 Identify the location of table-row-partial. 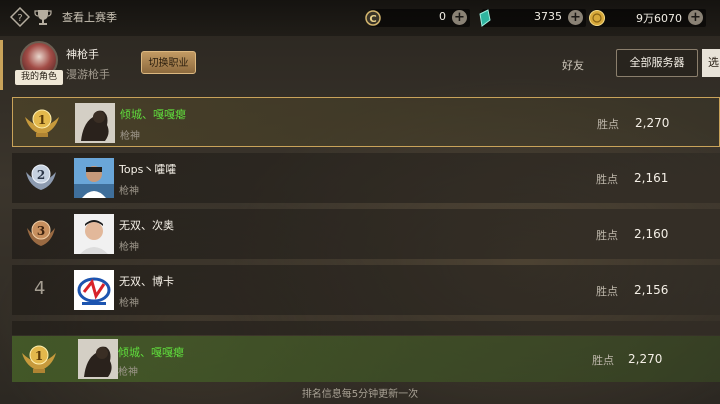
(366, 328).